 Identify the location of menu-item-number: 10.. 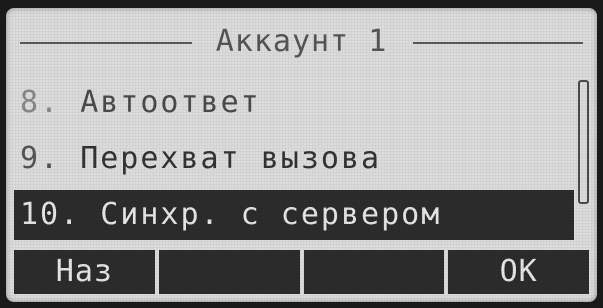
(50, 214).